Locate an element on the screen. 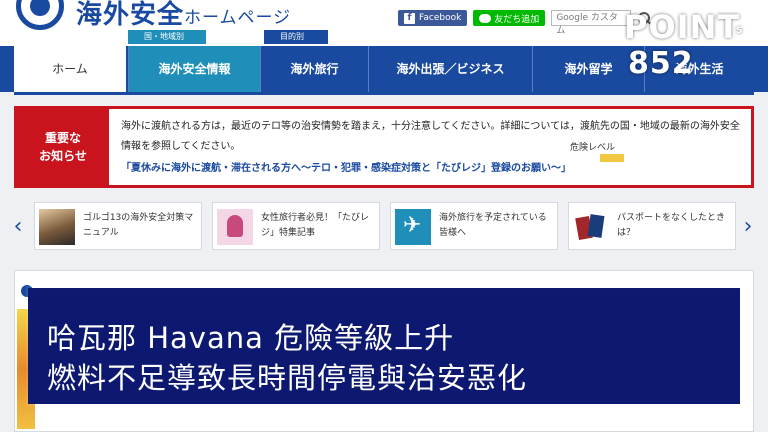 The image size is (768, 432). female-traveler-thumbnail is located at coordinates (235, 227).